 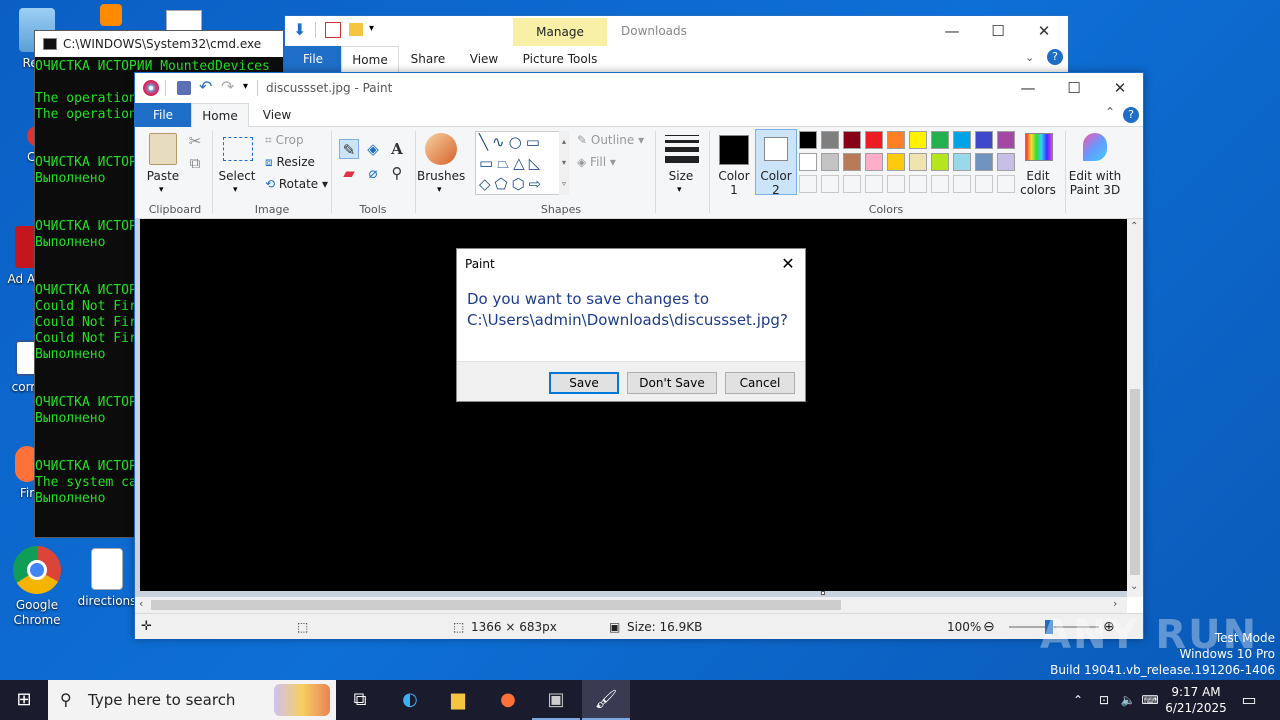 I want to click on download-arrow-icon: ⬇, so click(x=301, y=30).